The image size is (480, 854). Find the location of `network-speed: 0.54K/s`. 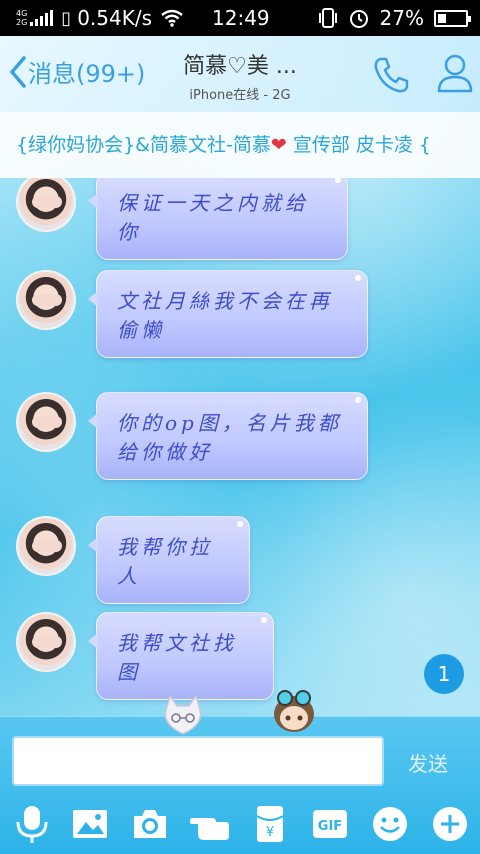

network-speed: 0.54K/s is located at coordinates (115, 18).